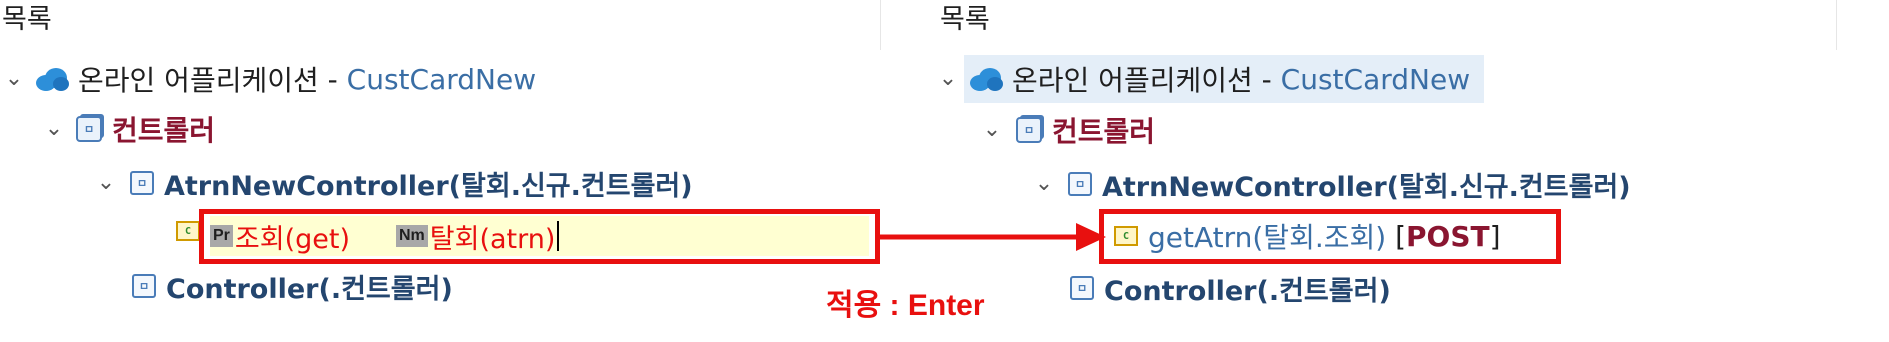 The height and width of the screenshot is (342, 1889). Describe the element at coordinates (292, 239) in the screenshot. I see `prefix-text: 조회(get)` at that location.